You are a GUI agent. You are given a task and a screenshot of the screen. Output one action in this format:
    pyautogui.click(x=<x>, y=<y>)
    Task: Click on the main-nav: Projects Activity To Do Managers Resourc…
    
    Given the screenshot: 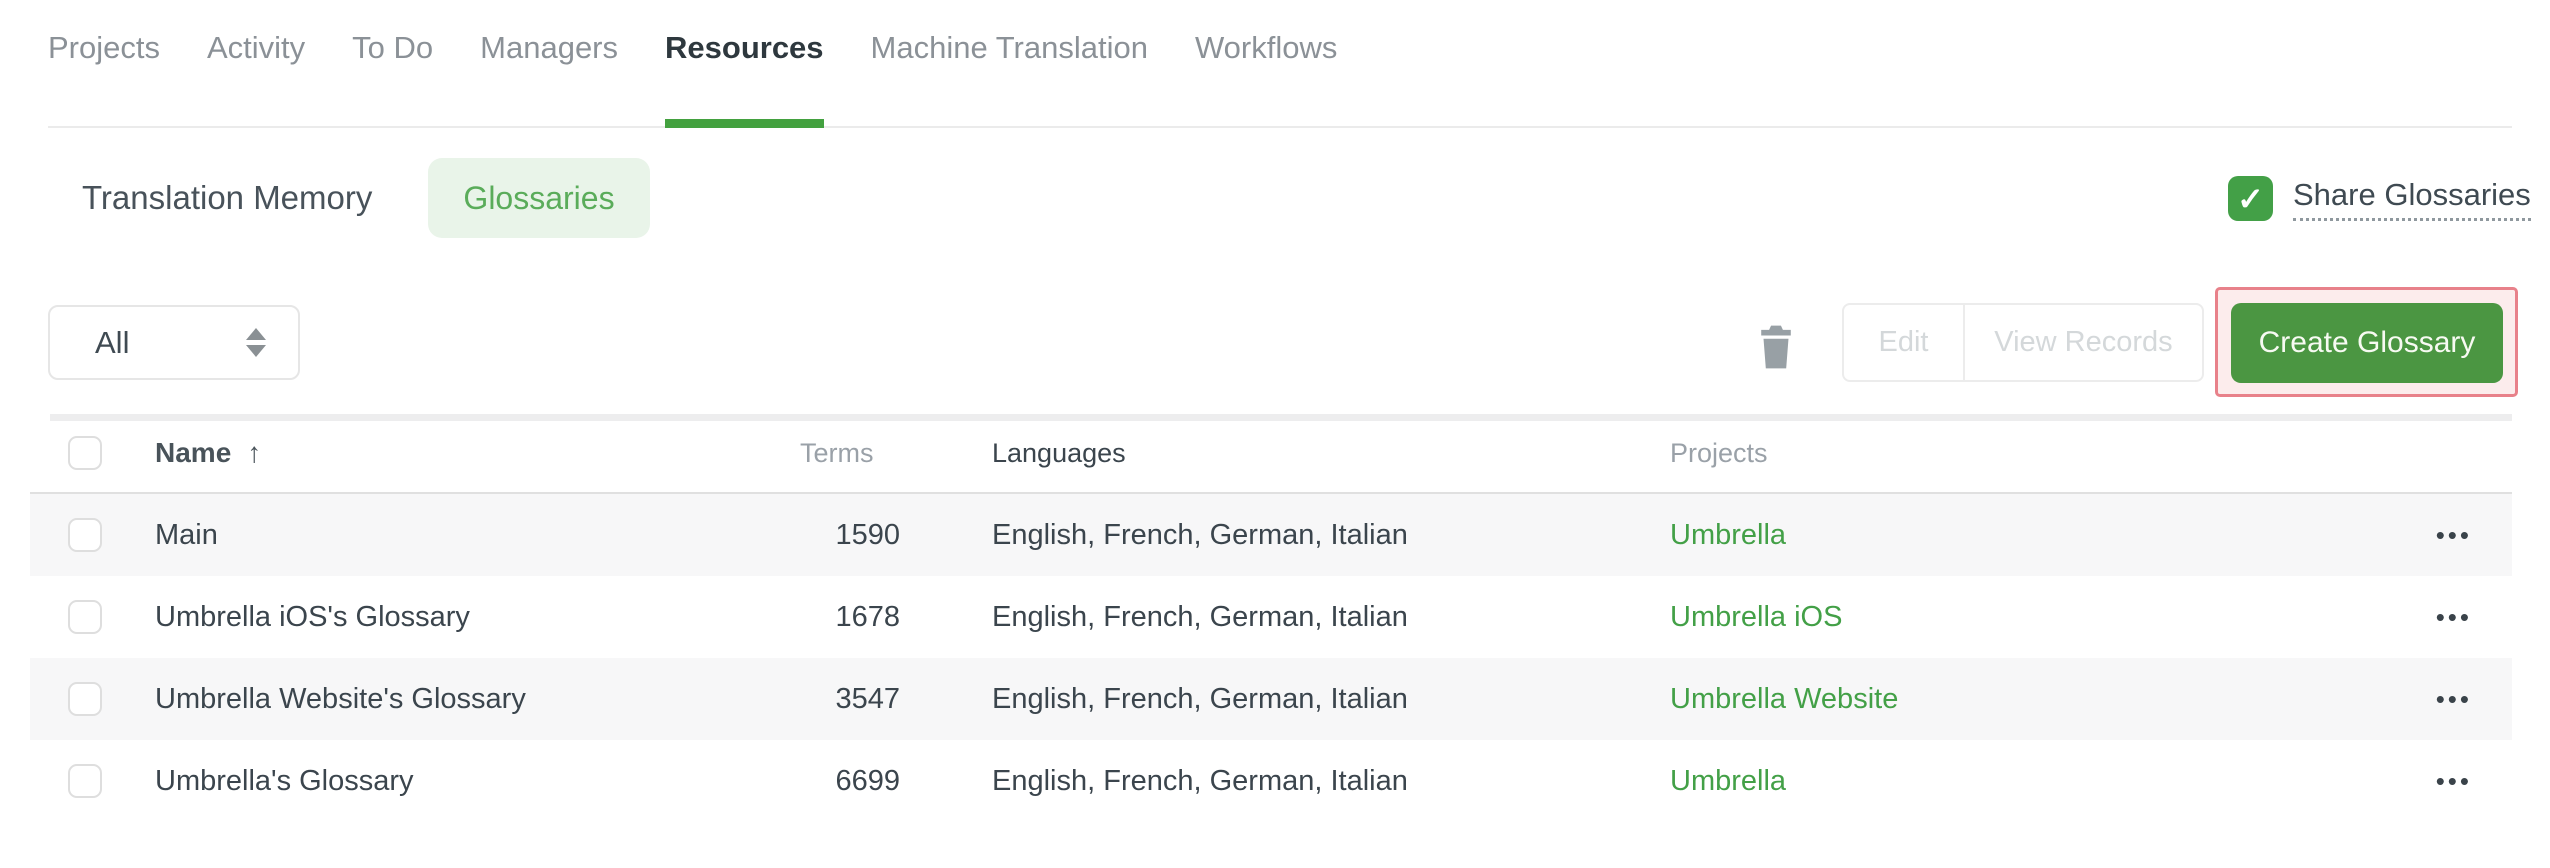 What is the action you would take?
    pyautogui.click(x=1280, y=64)
    